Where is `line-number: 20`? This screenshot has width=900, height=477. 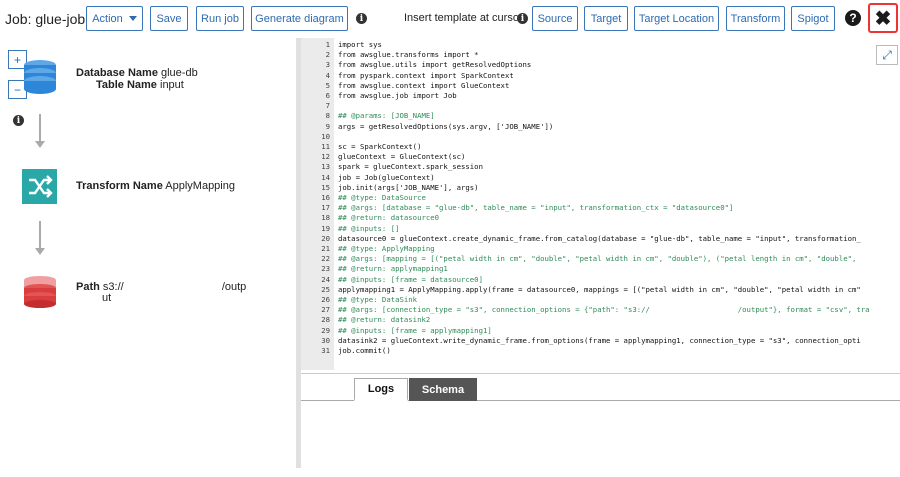
line-number: 20 is located at coordinates (325, 238).